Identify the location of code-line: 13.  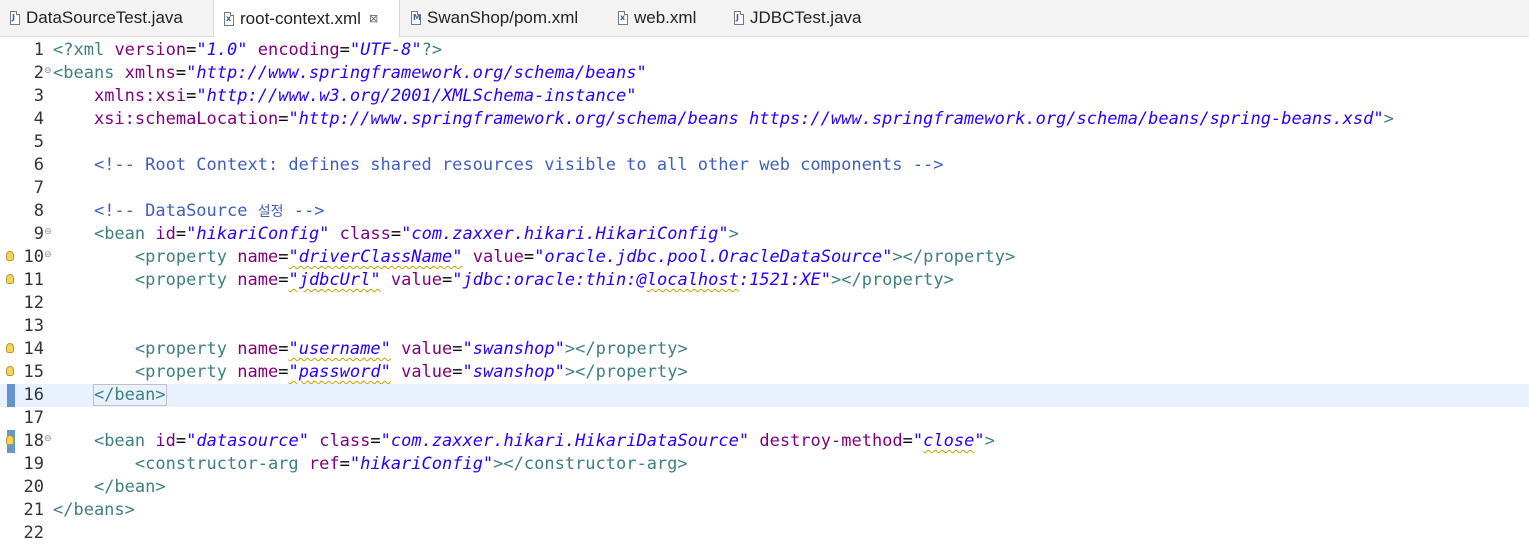
(764, 326).